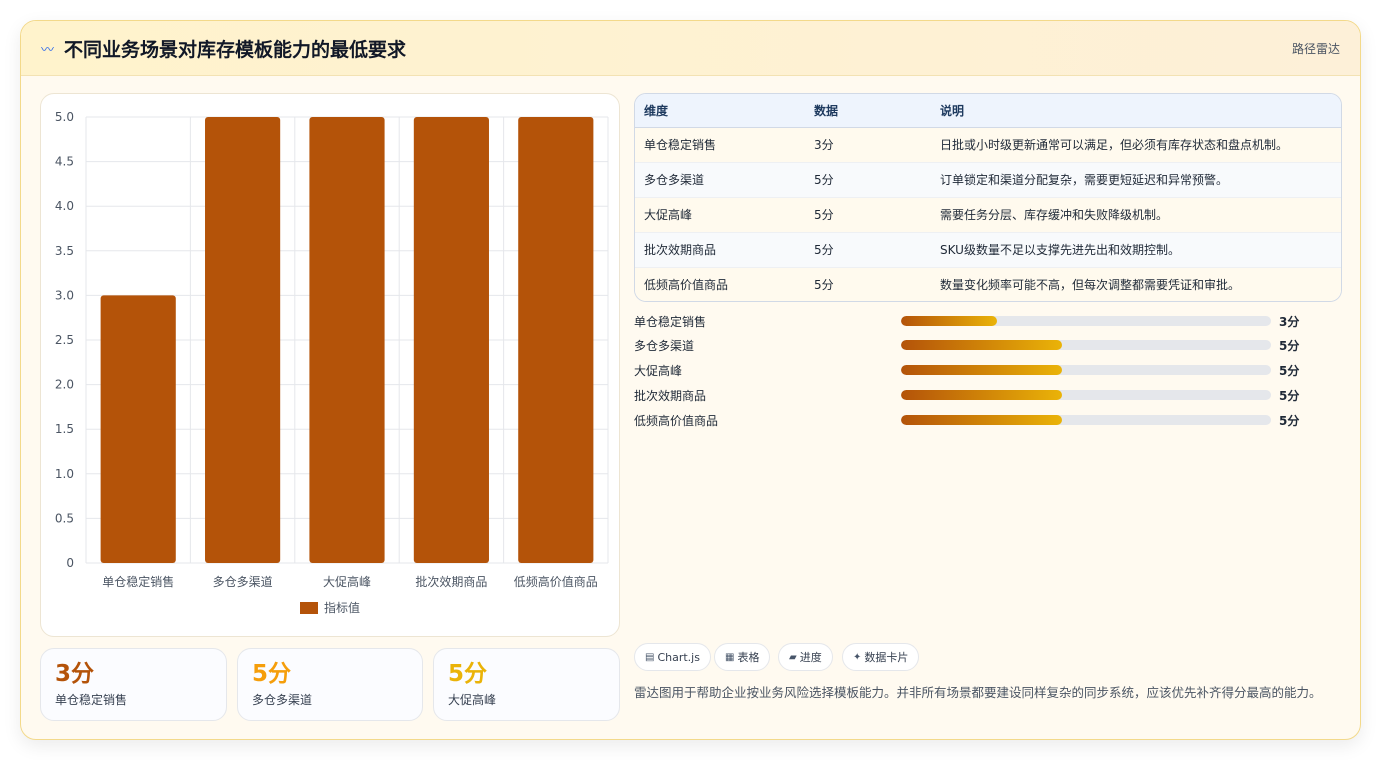  Describe the element at coordinates (64, 340) in the screenshot. I see `y-tick-label: 2.5` at that location.